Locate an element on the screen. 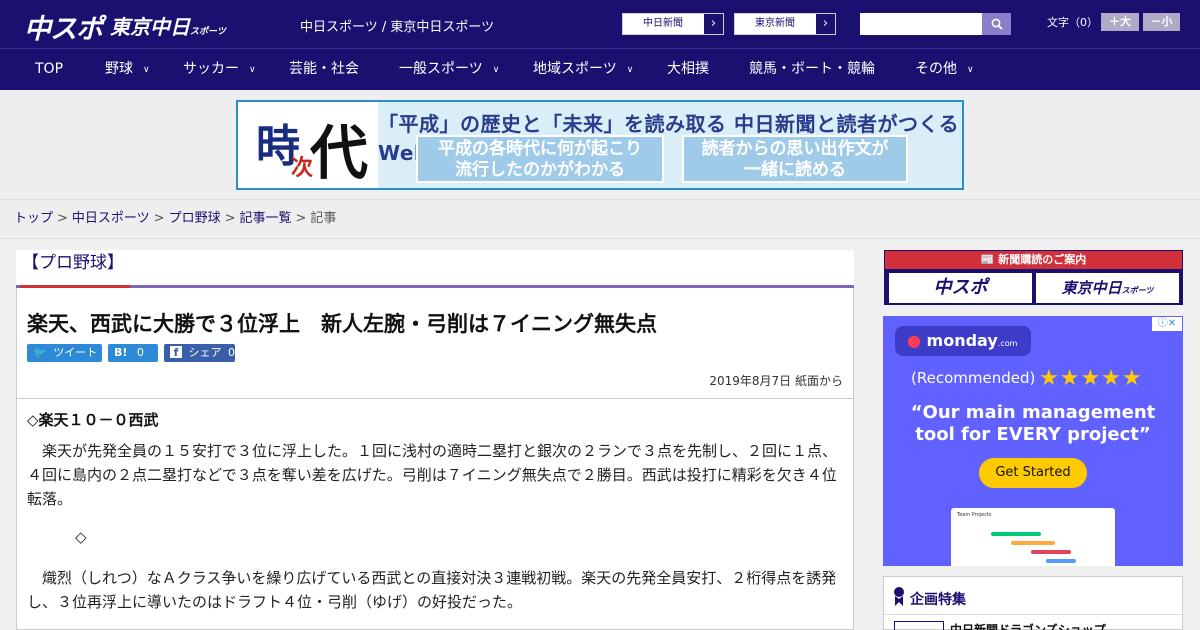 This screenshot has height=630, width=1200. font-smaller-button: －小 is located at coordinates (1161, 22).